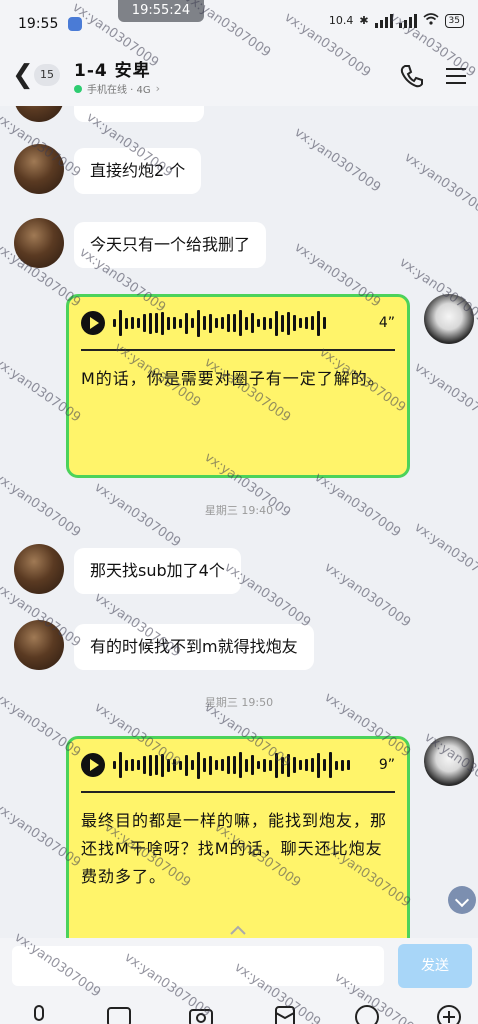  I want to click on message-bubble: 那天找sub加了4个, so click(157, 571).